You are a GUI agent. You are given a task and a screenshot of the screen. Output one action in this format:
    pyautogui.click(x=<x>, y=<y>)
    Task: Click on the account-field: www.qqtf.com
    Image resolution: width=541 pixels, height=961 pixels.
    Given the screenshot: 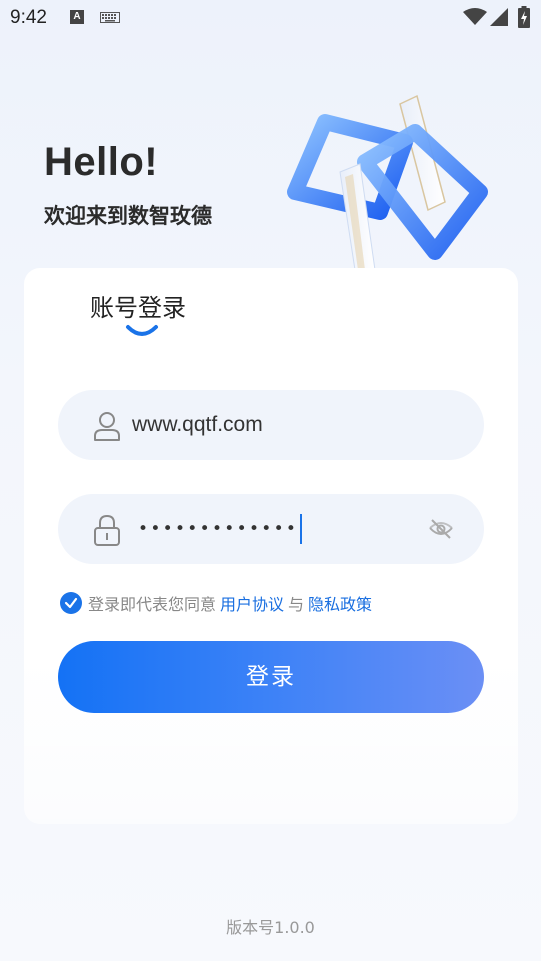 What is the action you would take?
    pyautogui.click(x=271, y=425)
    